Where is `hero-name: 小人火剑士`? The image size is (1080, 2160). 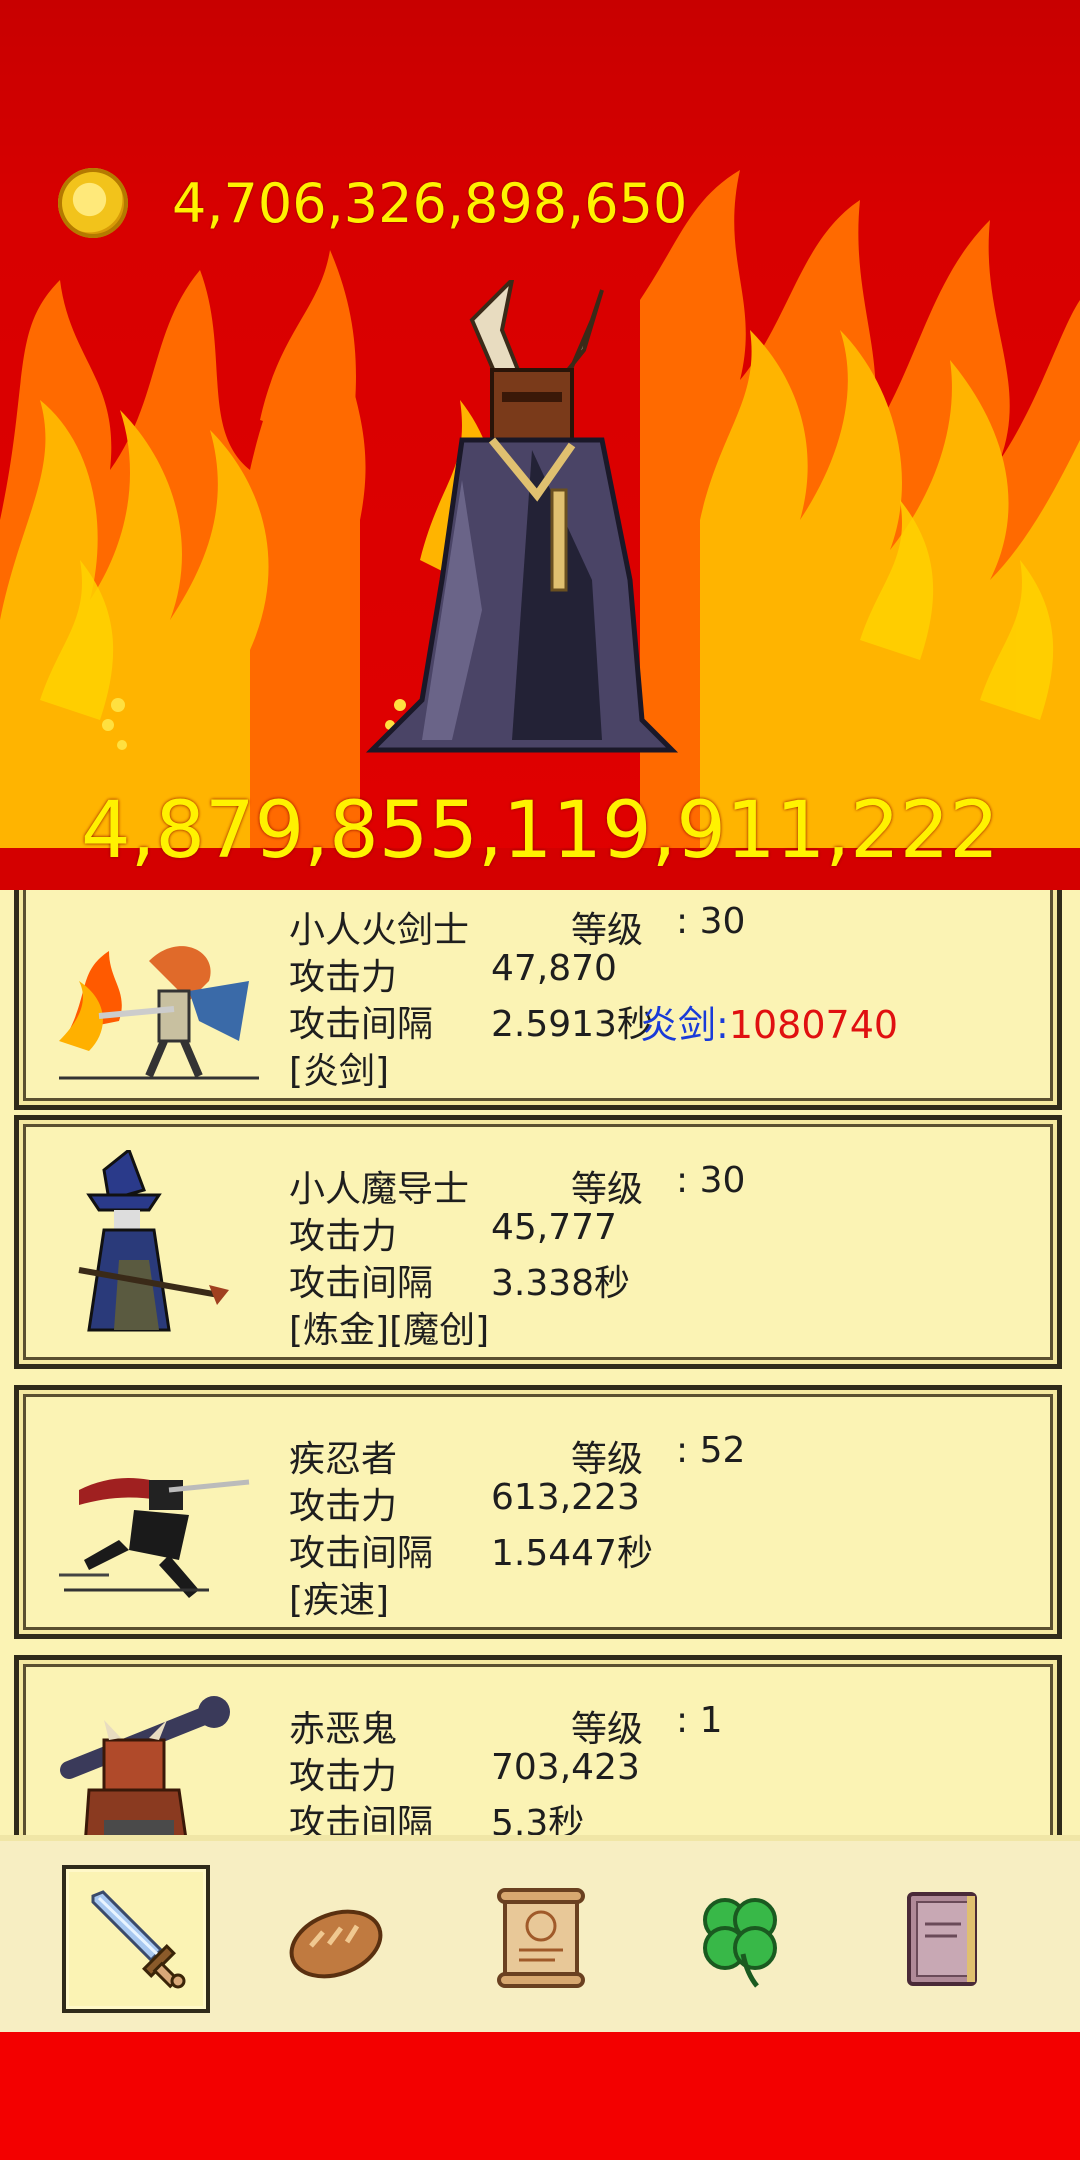
hero-name: 小人火剑士 is located at coordinates (379, 930).